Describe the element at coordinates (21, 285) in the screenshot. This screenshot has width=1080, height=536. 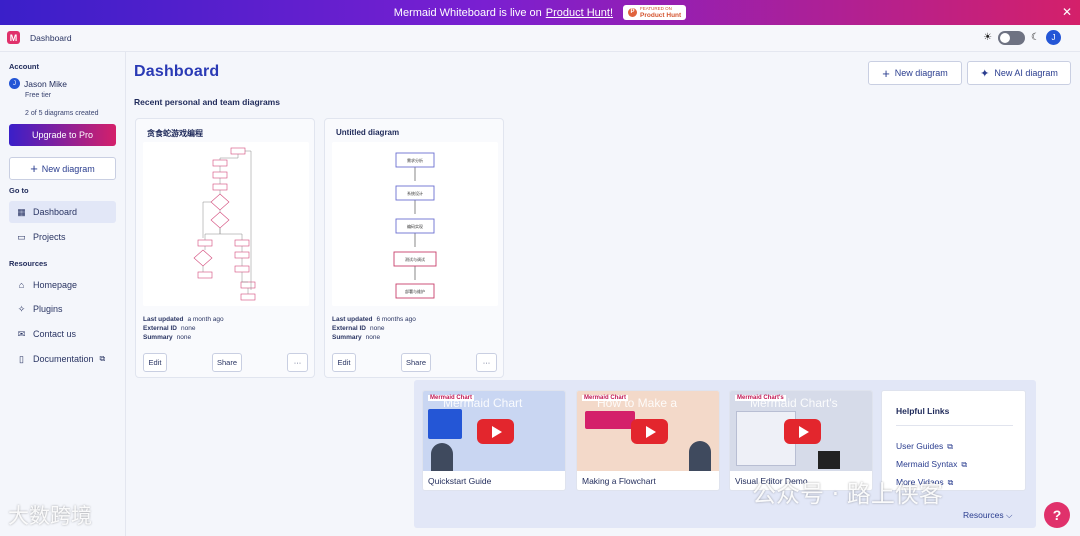
I see `home-icon: ⌂` at that location.